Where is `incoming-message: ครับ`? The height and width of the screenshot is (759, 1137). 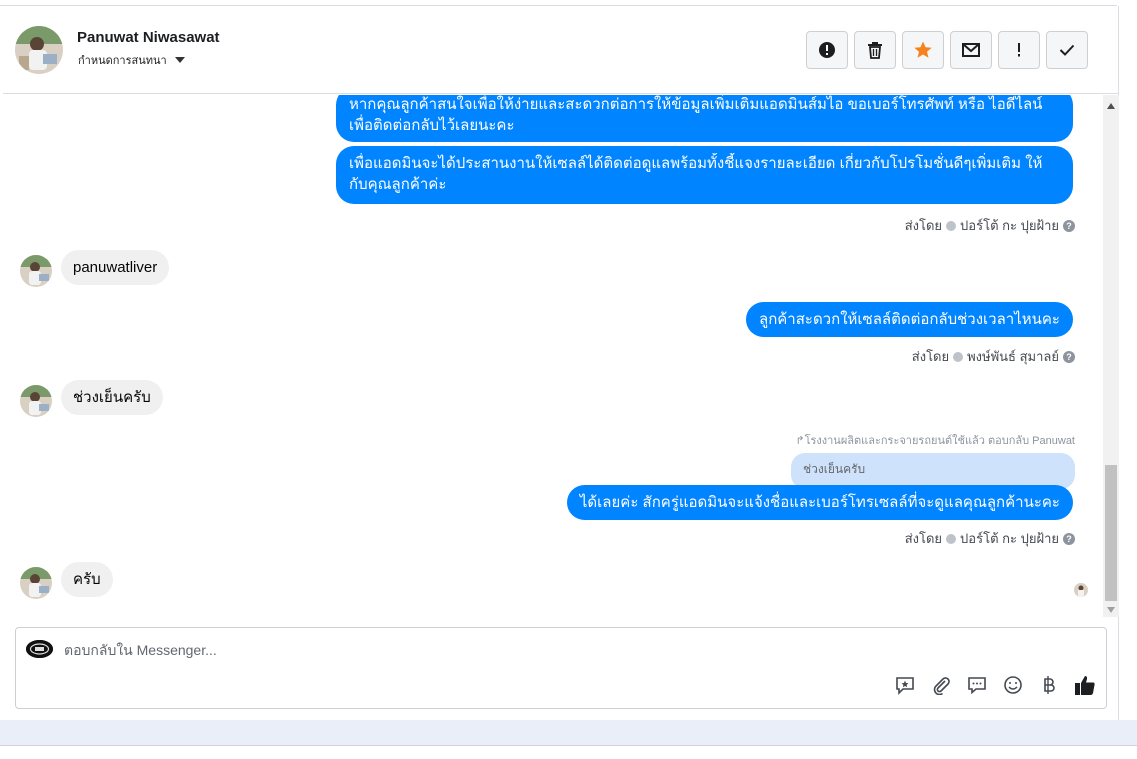
incoming-message: ครับ is located at coordinates (87, 579).